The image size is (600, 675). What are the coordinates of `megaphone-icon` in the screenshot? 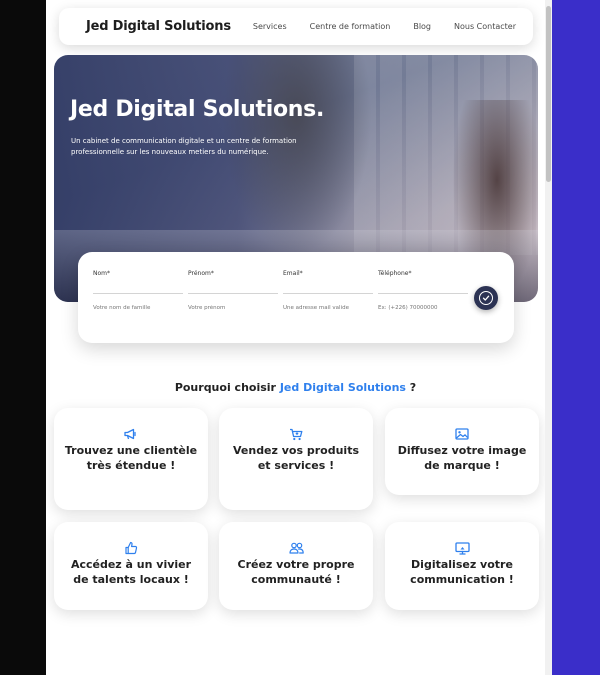 It's located at (131, 434).